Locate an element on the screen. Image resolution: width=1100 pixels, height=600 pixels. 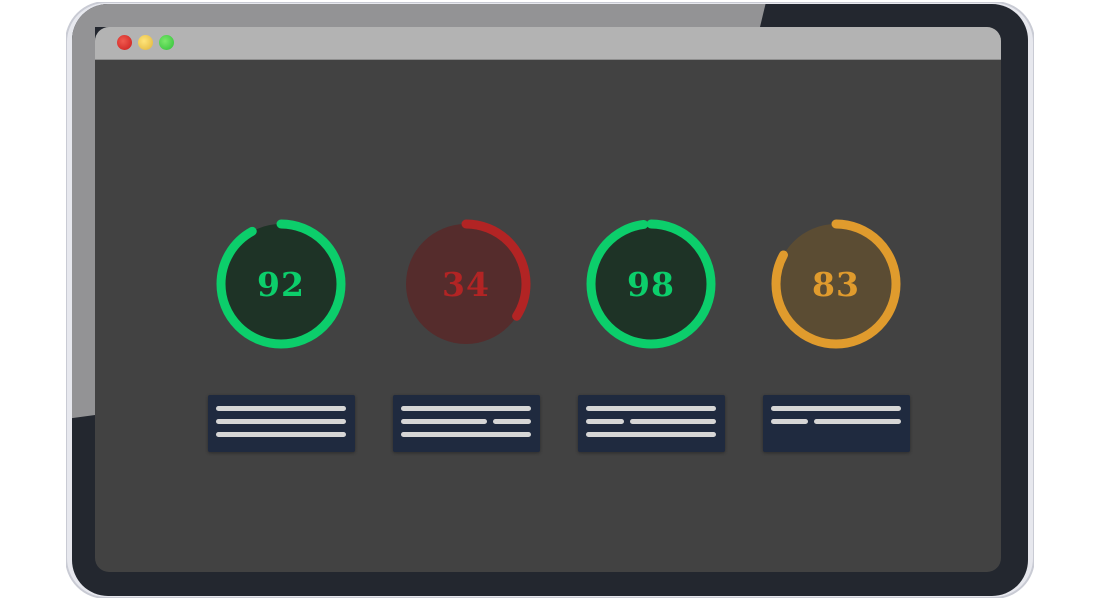
score-gauge-3: 98 is located at coordinates (651, 284).